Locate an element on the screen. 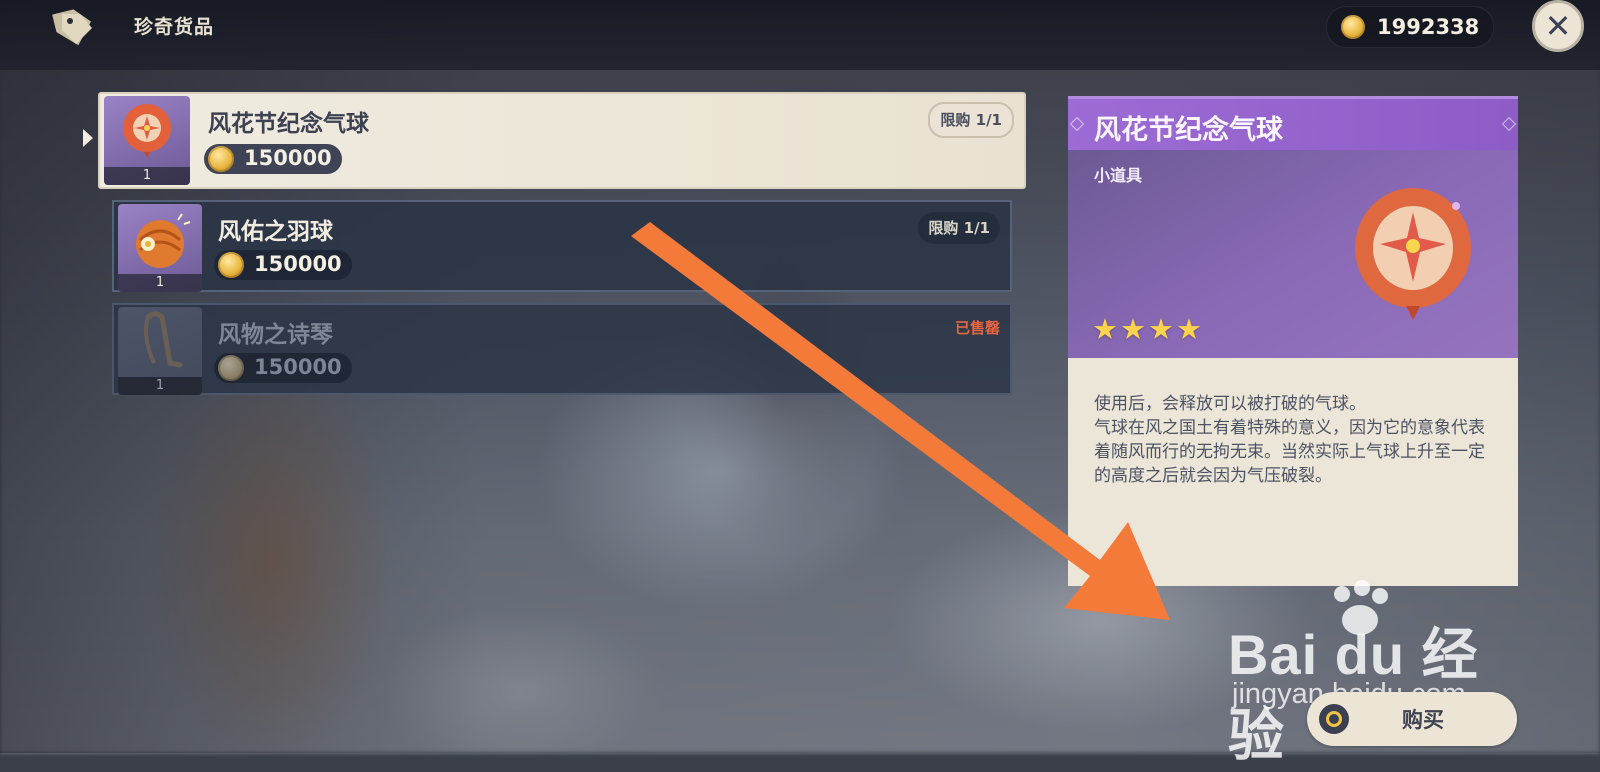  selection-pointer-icon is located at coordinates (88, 138).